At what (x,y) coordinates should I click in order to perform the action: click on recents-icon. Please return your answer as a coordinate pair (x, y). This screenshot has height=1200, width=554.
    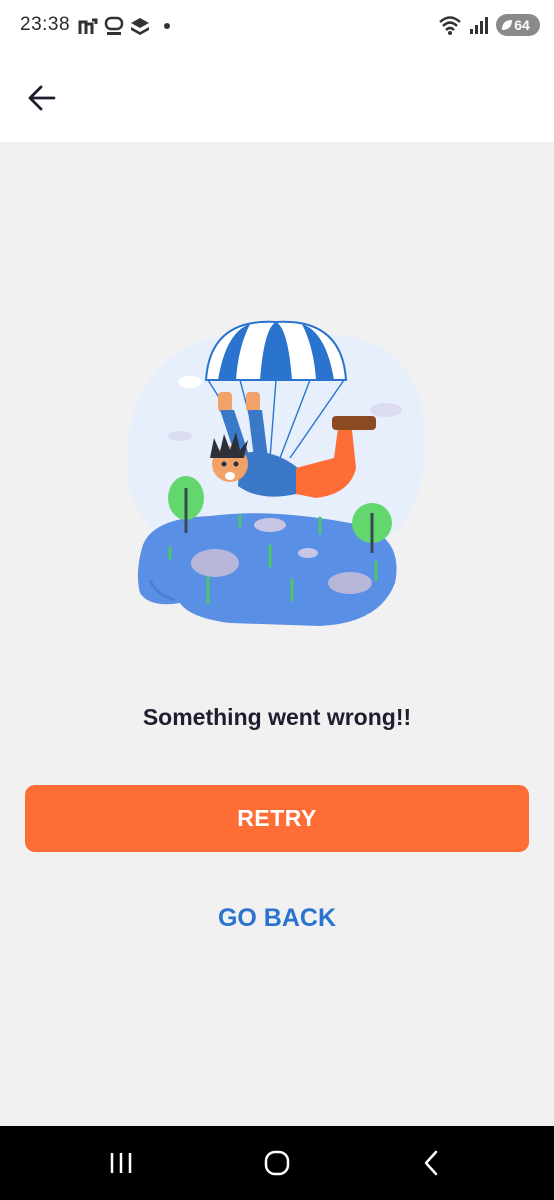
    Looking at the image, I should click on (121, 1163).